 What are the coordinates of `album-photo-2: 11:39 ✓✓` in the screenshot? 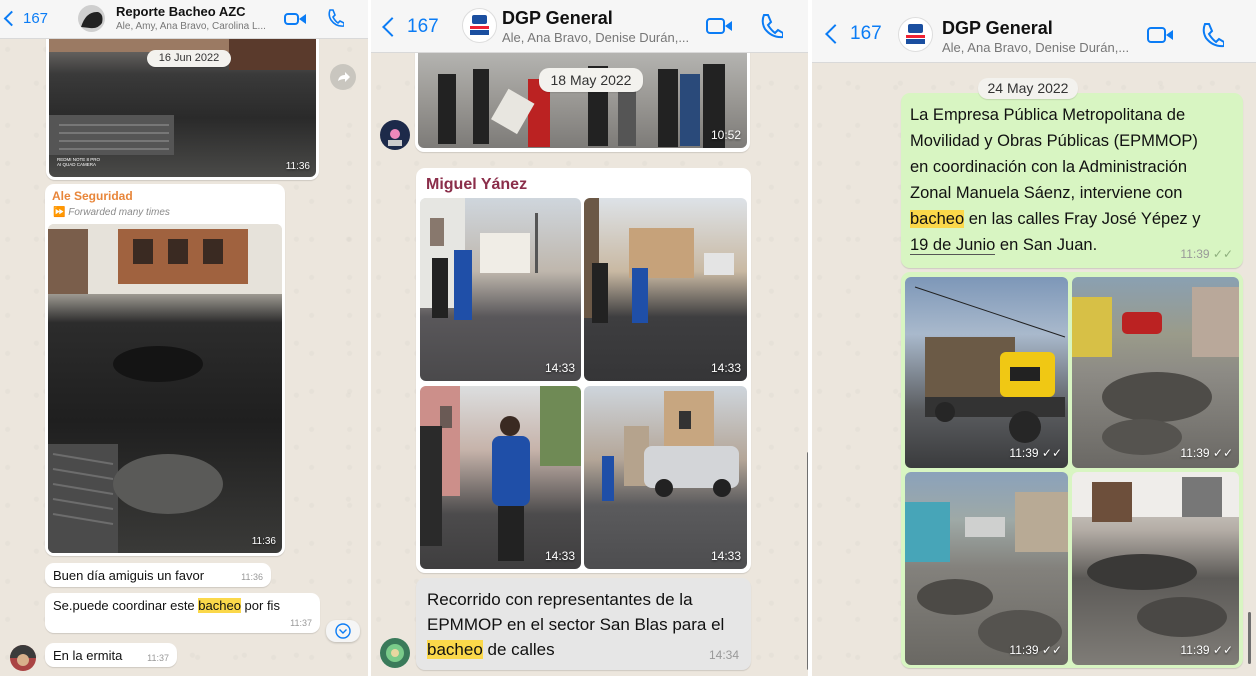 It's located at (1155, 372).